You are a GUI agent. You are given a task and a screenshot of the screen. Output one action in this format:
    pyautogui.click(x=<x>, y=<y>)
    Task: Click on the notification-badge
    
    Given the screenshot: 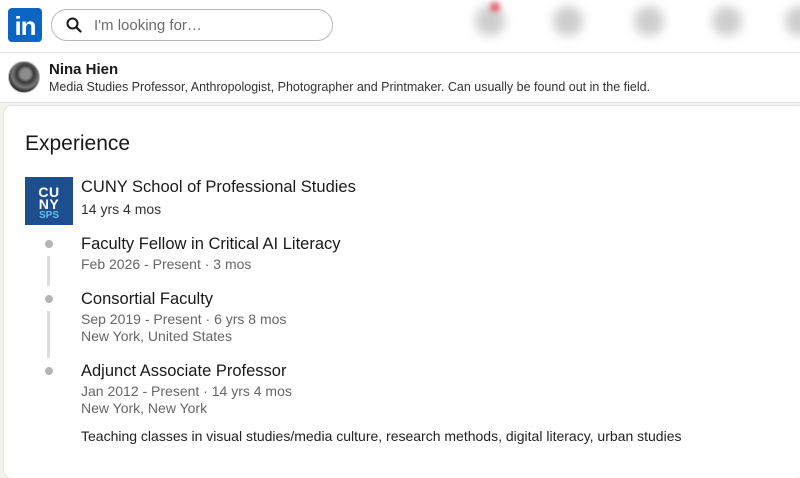 What is the action you would take?
    pyautogui.click(x=495, y=7)
    